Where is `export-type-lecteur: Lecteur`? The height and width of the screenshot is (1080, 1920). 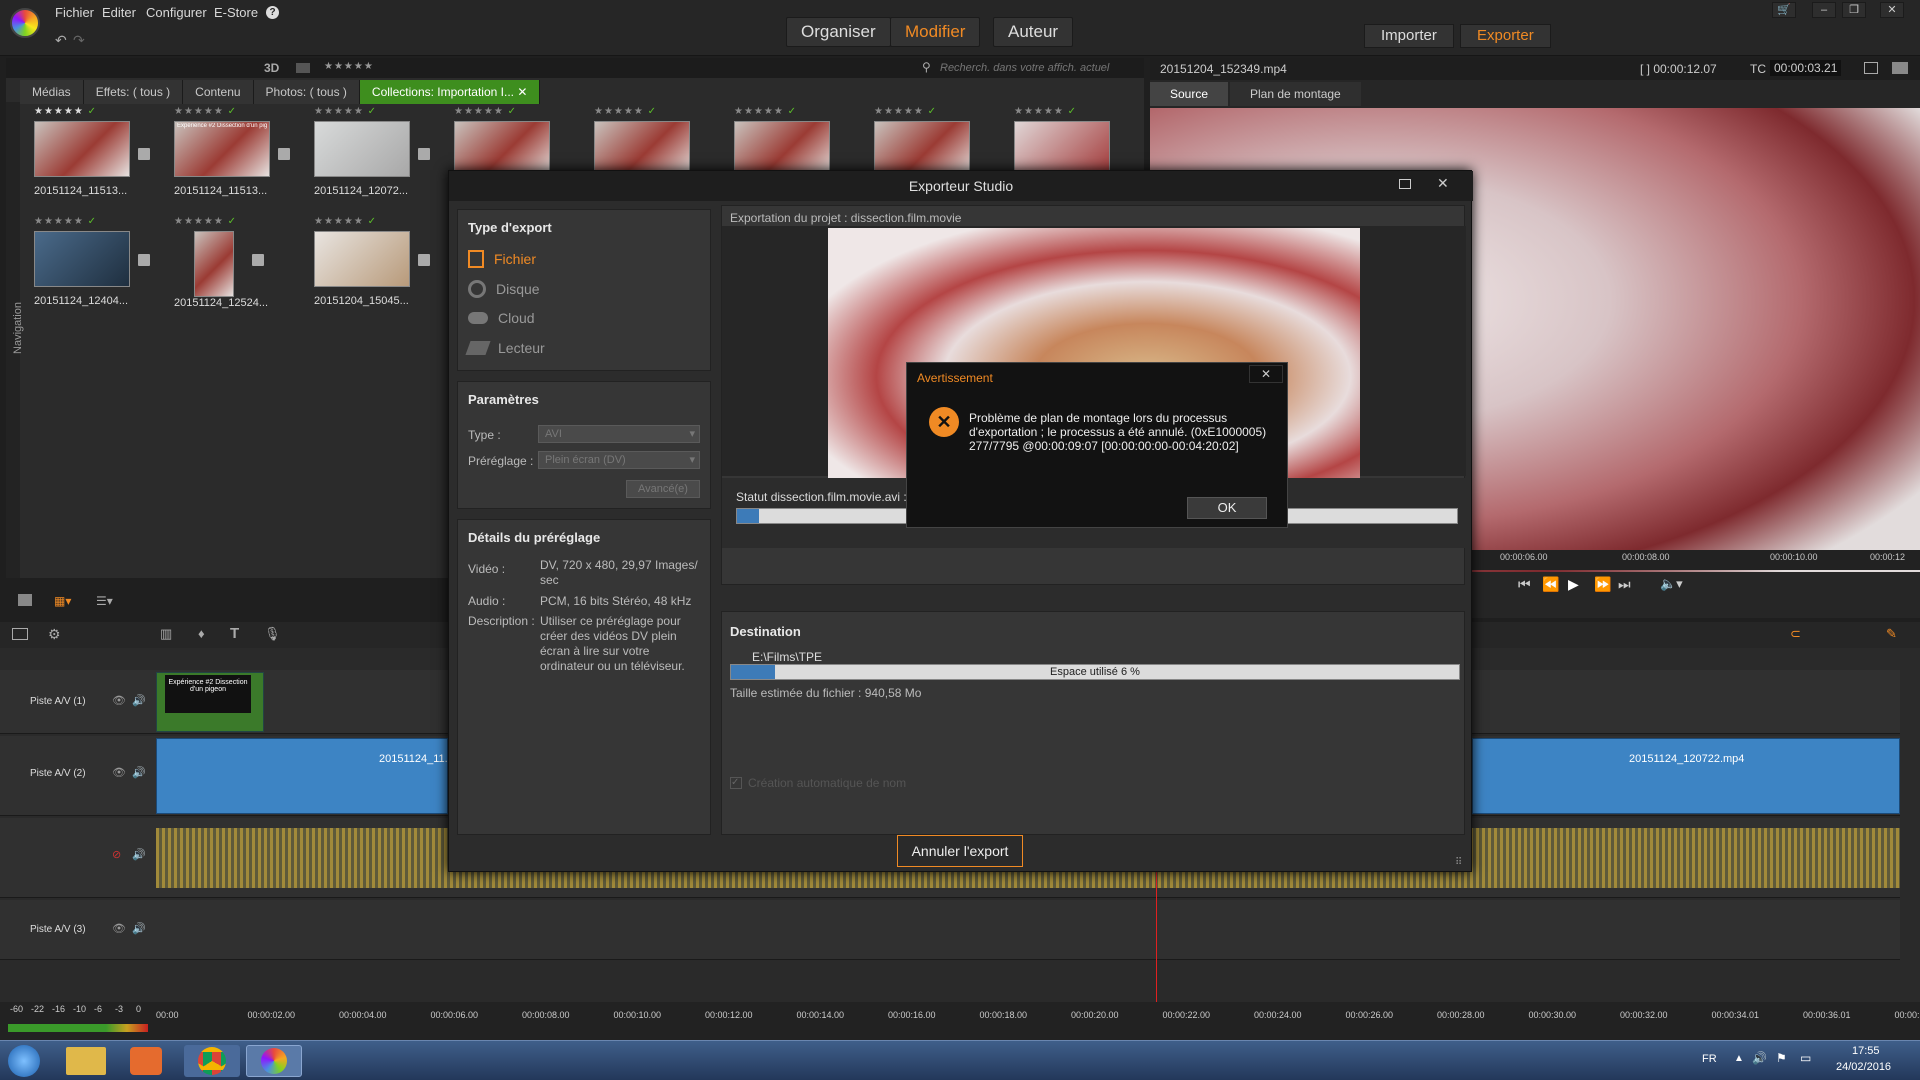
export-type-lecteur: Lecteur is located at coordinates (505, 348).